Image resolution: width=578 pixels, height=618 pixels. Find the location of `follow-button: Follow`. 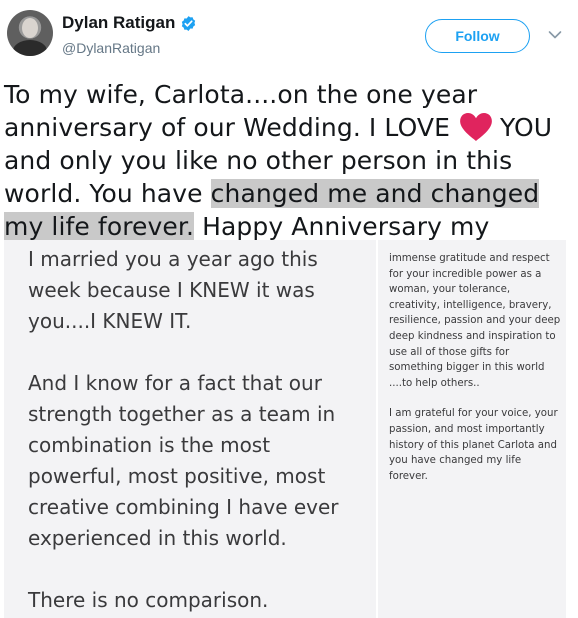

follow-button: Follow is located at coordinates (477, 36).